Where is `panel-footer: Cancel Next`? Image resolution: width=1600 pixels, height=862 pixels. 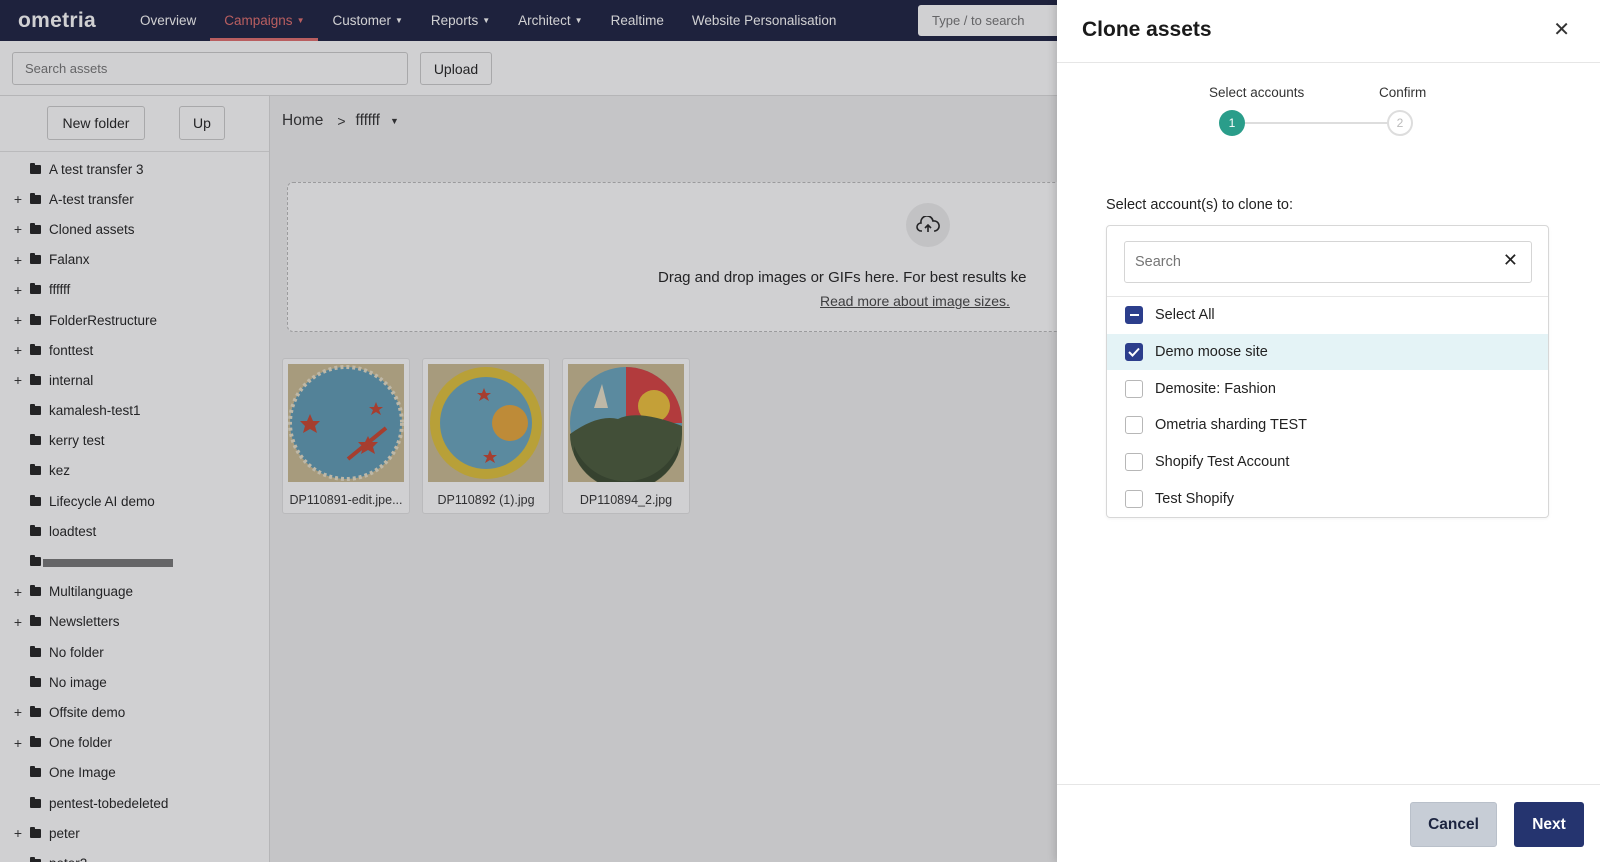
panel-footer: Cancel Next is located at coordinates (1328, 823).